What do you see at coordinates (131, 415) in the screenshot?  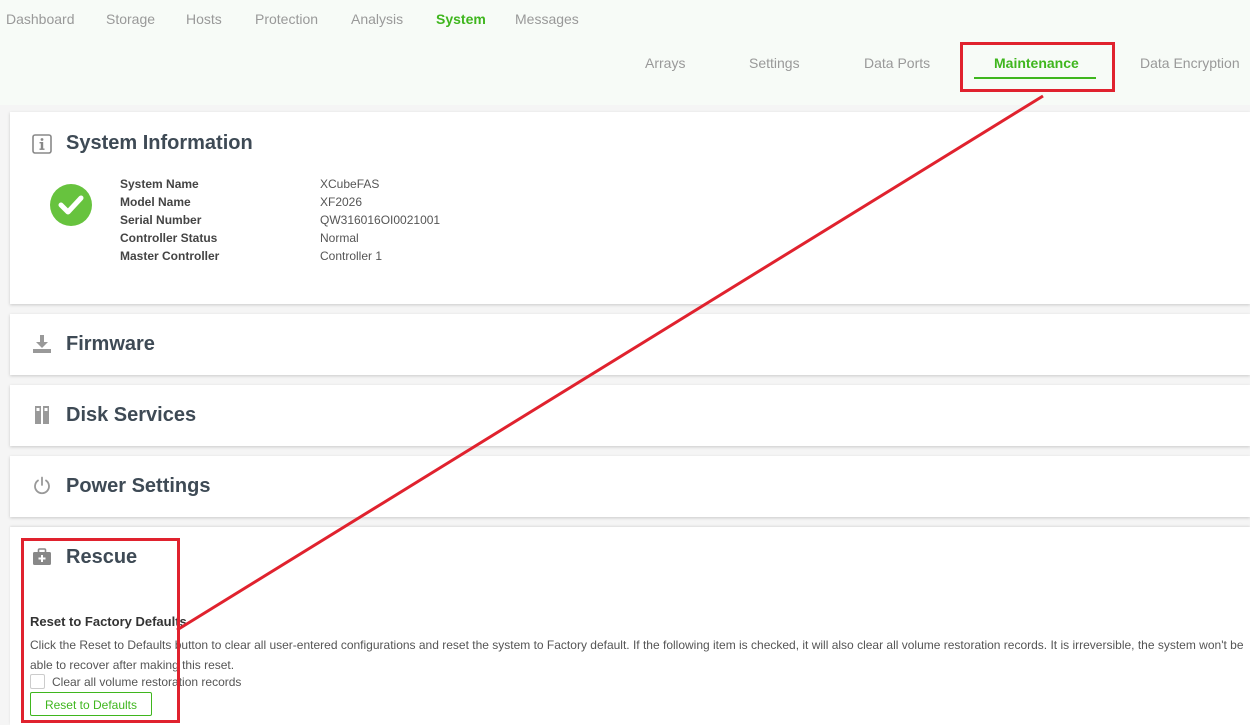 I see `panel-title: Disk Services` at bounding box center [131, 415].